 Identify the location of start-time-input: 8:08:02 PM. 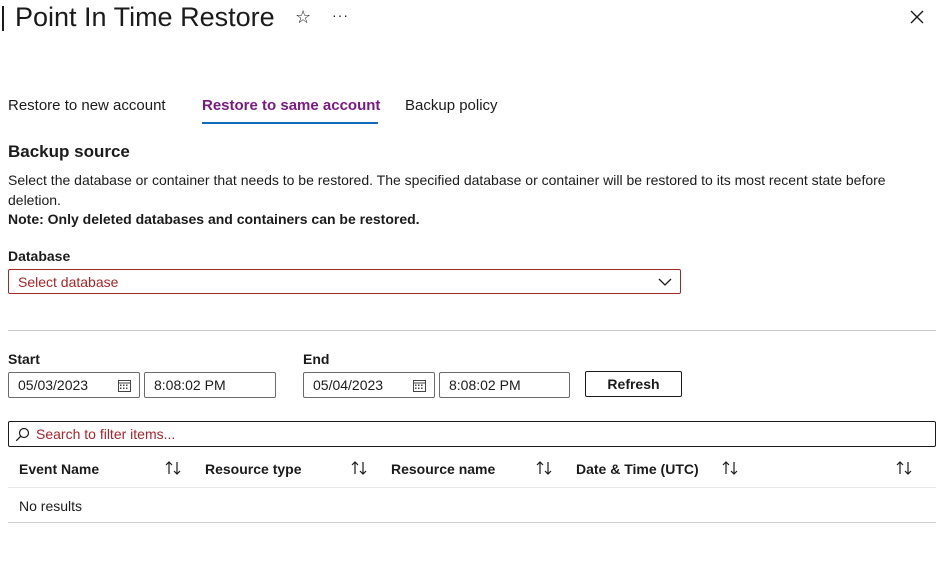
(210, 385).